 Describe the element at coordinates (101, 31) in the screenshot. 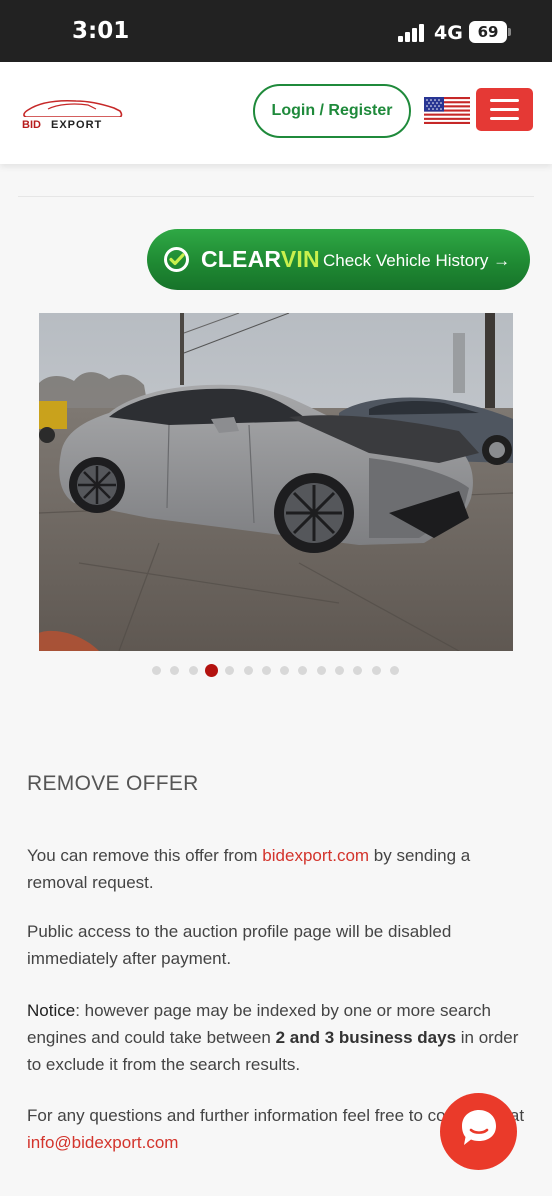

I see `status-time: 3:01` at that location.